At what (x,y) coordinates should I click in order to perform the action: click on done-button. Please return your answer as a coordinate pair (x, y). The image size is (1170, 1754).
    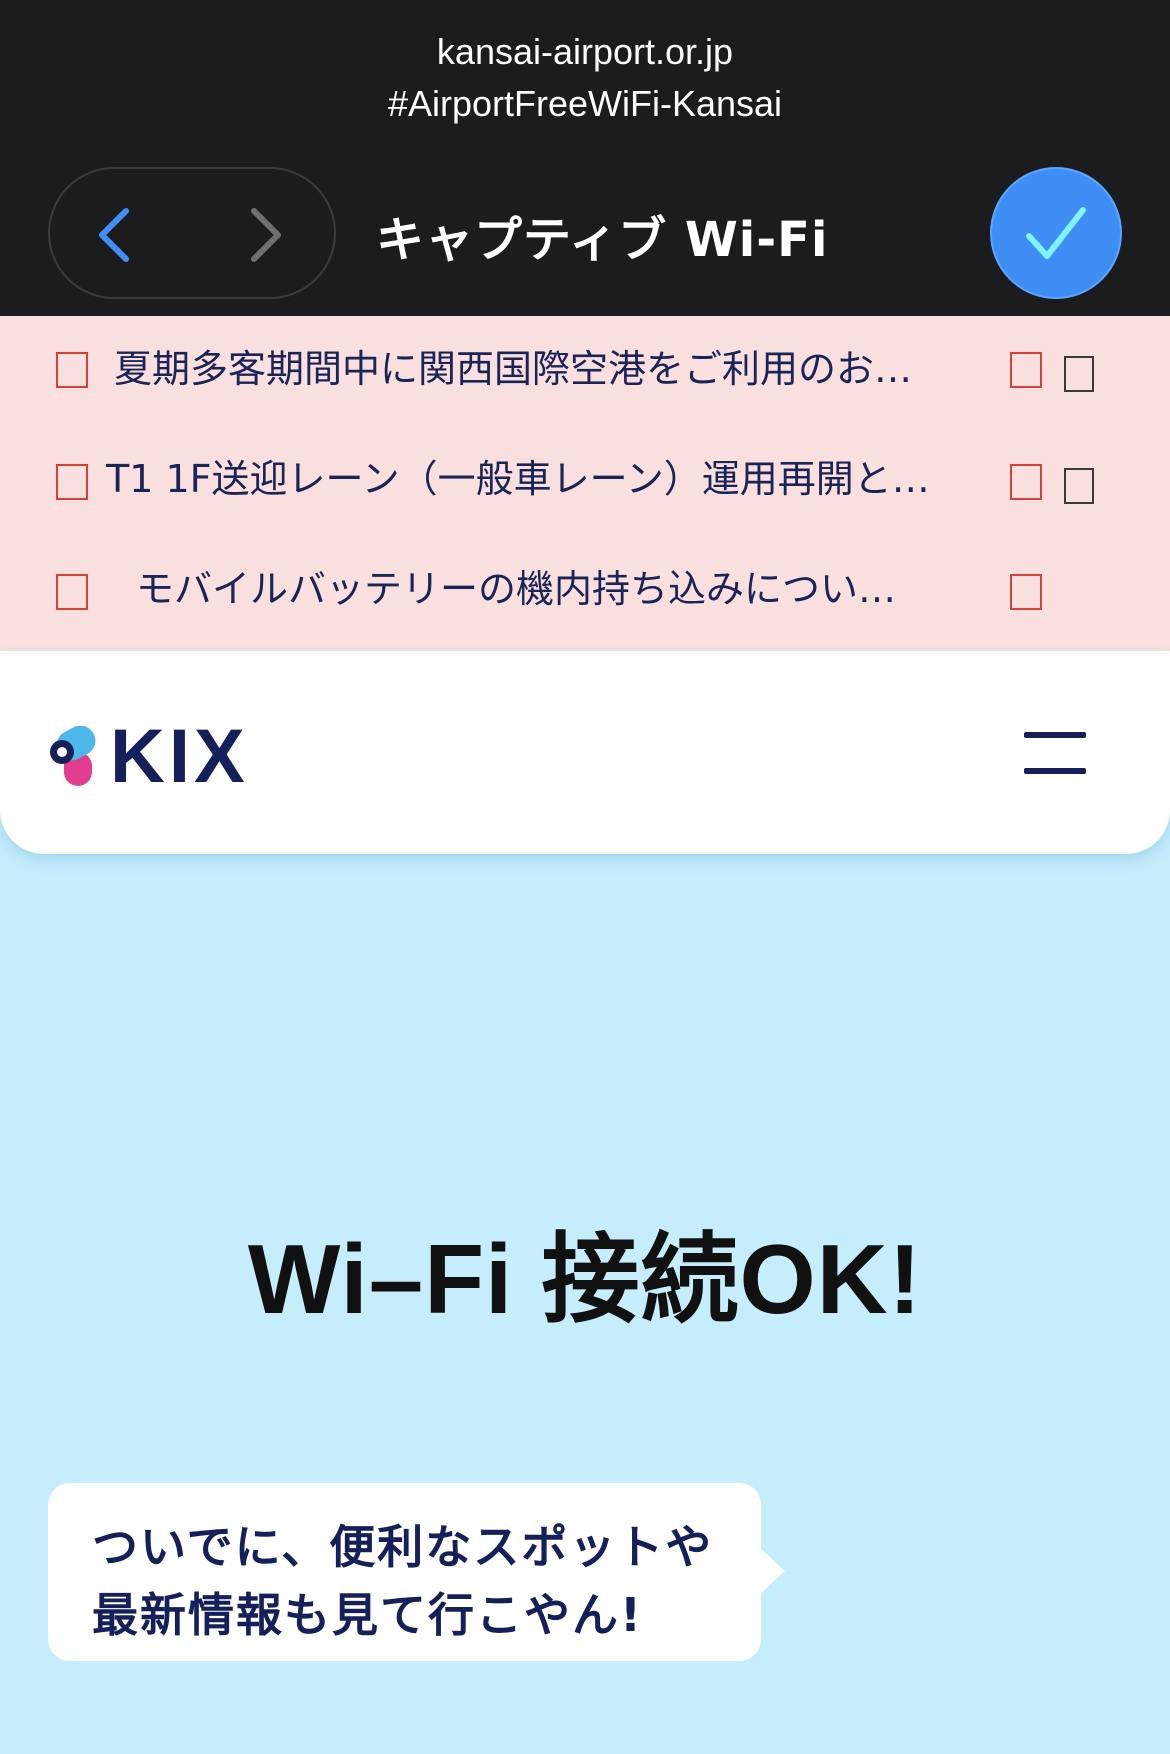
    Looking at the image, I should click on (1056, 233).